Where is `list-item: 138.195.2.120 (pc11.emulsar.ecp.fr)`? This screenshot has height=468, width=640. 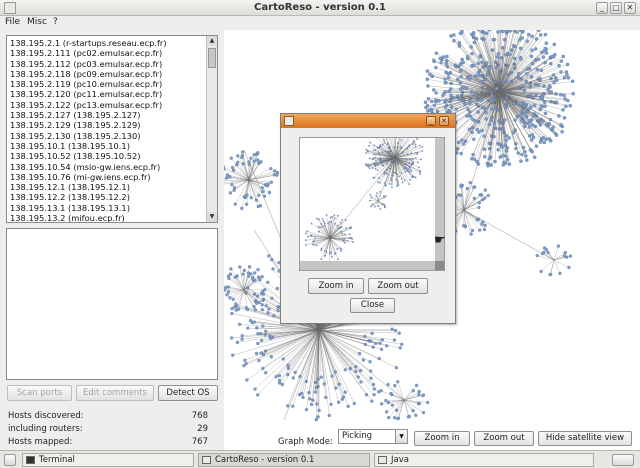 list-item: 138.195.2.120 (pc11.emulsar.ecp.fr) is located at coordinates (108, 94).